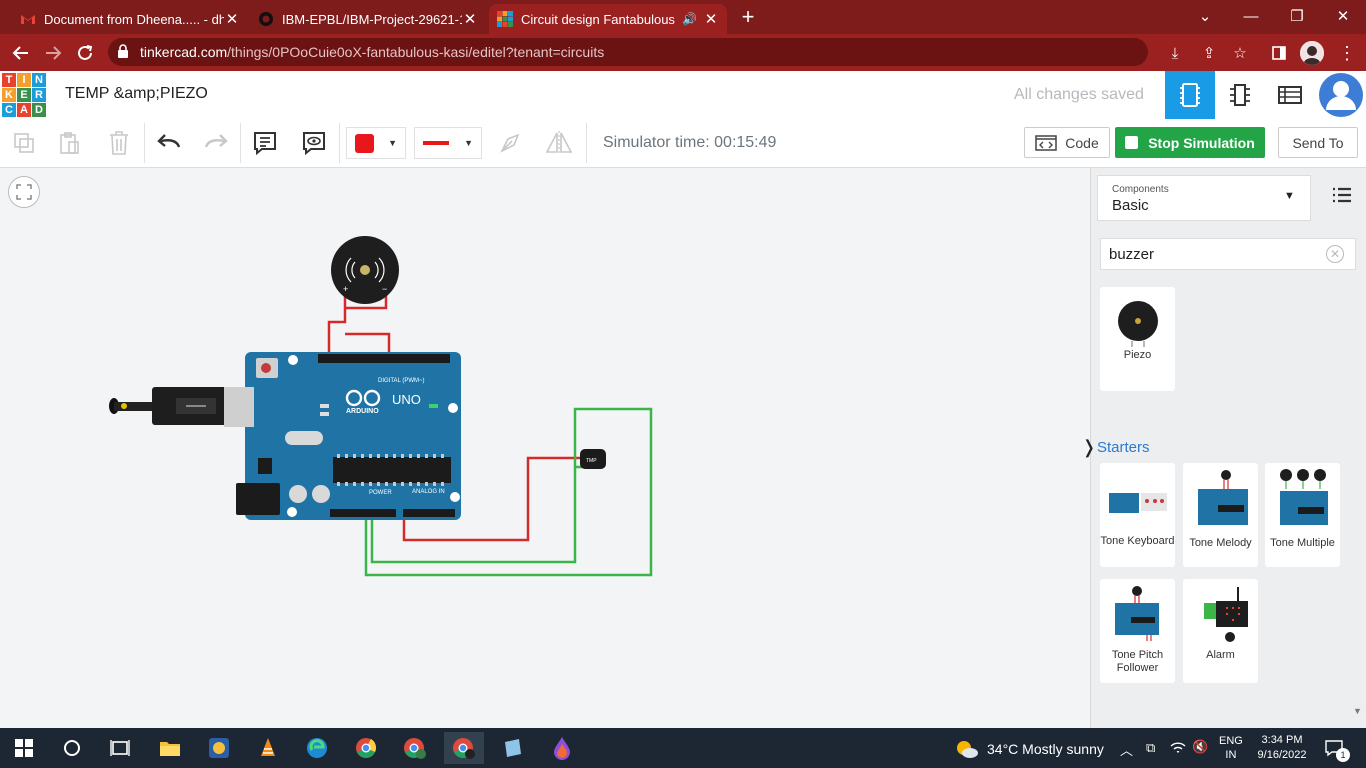 This screenshot has height=768, width=1366. What do you see at coordinates (376, 143) in the screenshot?
I see `fill-color-picker: ▼` at bounding box center [376, 143].